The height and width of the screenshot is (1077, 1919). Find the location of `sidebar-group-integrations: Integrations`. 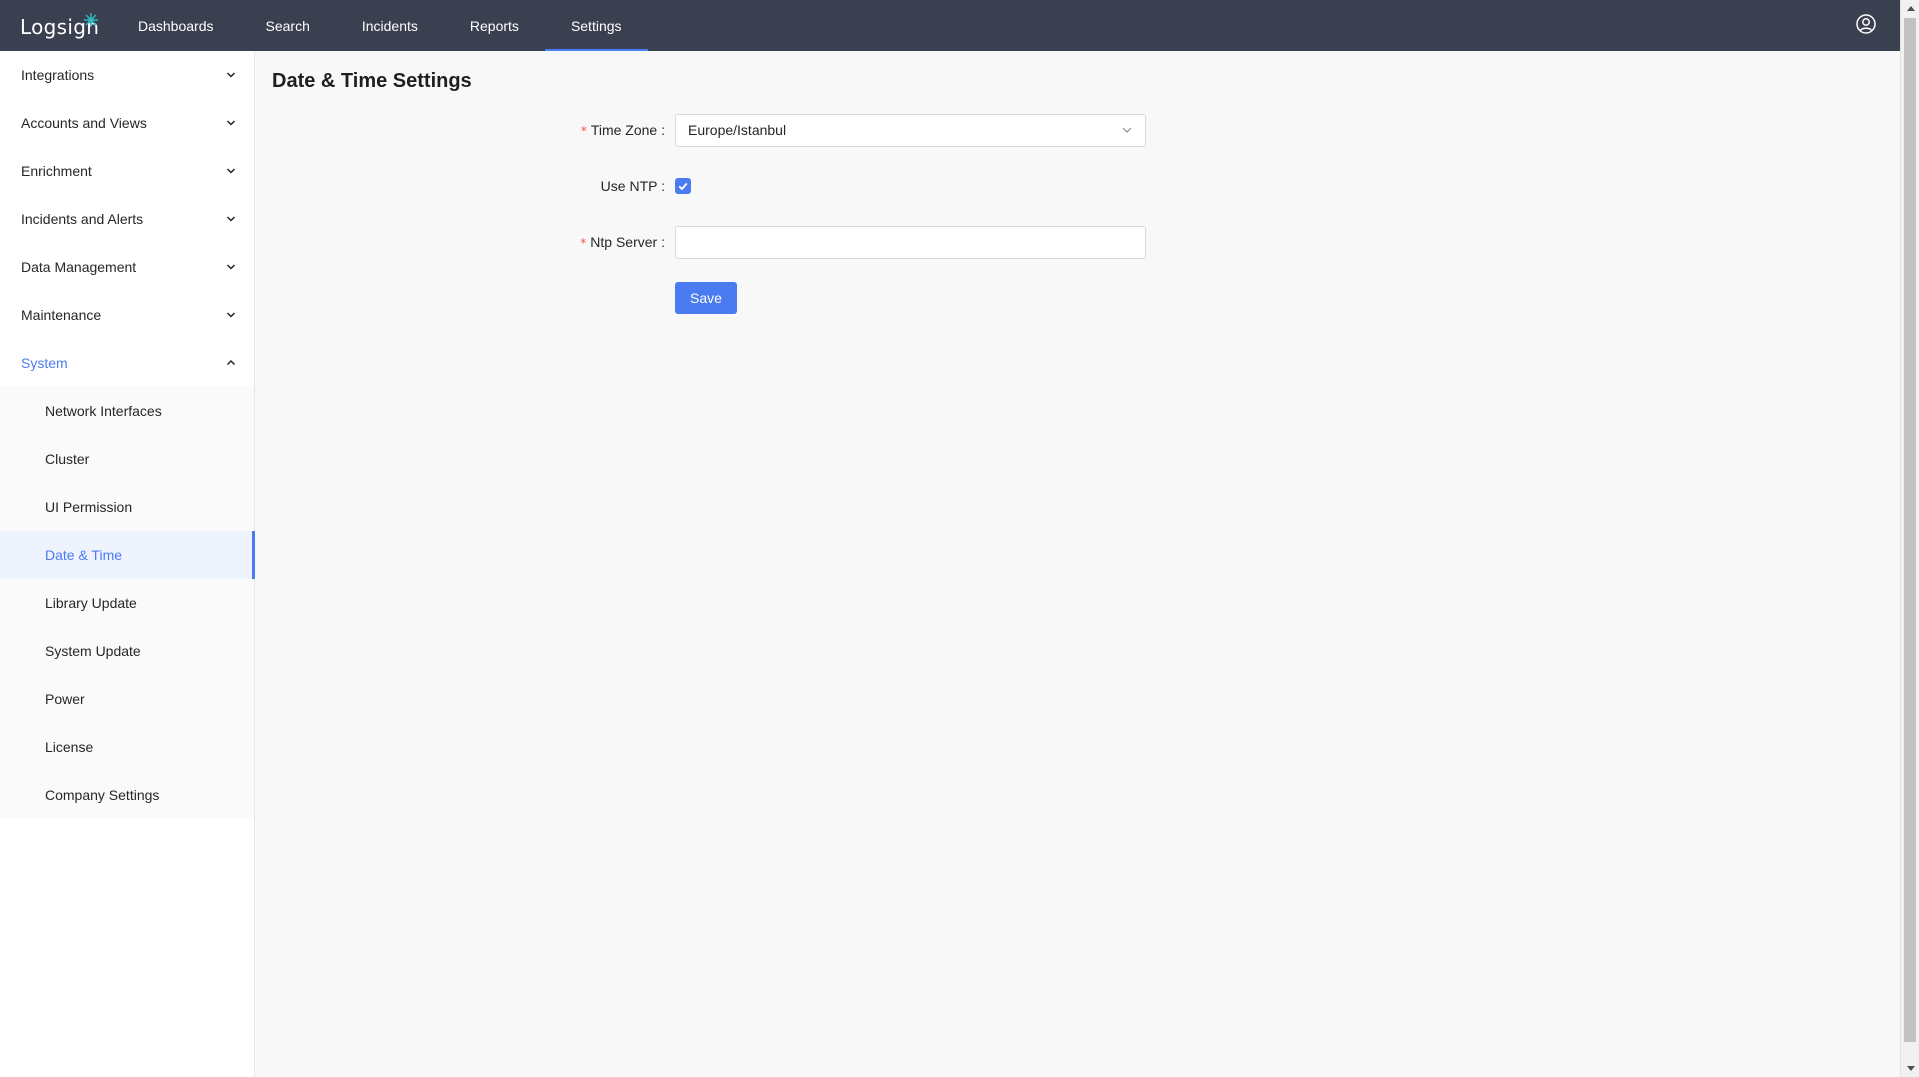

sidebar-group-integrations: Integrations is located at coordinates (127, 75).